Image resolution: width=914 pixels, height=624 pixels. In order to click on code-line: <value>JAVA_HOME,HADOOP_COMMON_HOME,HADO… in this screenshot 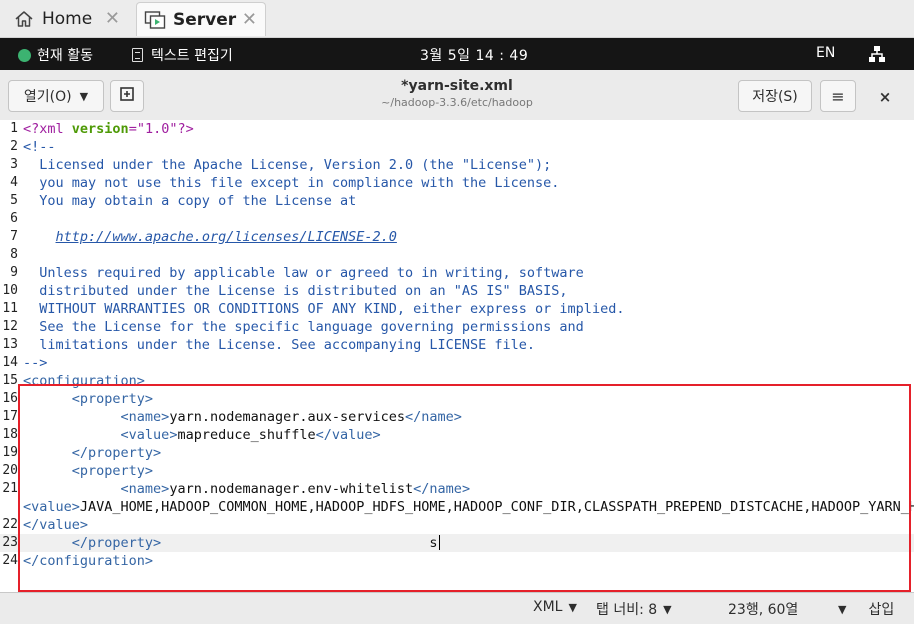, I will do `click(457, 507)`.